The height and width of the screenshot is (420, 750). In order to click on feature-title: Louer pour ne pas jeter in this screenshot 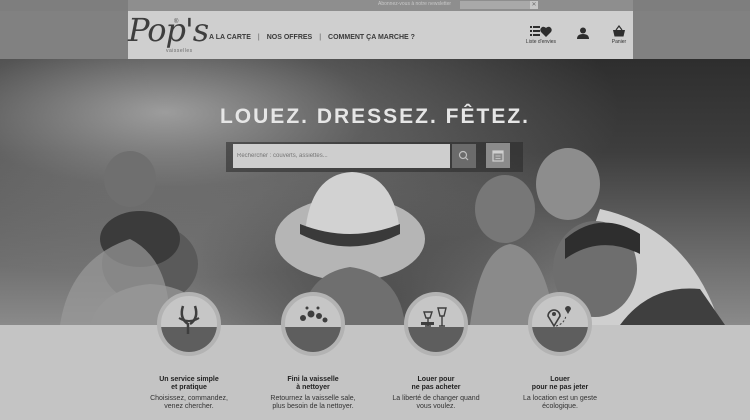, I will do `click(560, 383)`.